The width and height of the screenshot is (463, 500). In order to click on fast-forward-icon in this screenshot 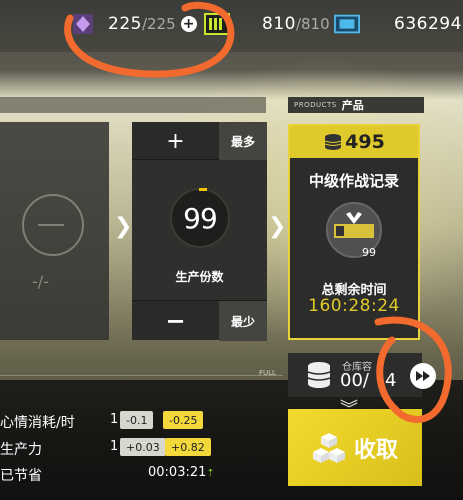, I will do `click(423, 376)`.